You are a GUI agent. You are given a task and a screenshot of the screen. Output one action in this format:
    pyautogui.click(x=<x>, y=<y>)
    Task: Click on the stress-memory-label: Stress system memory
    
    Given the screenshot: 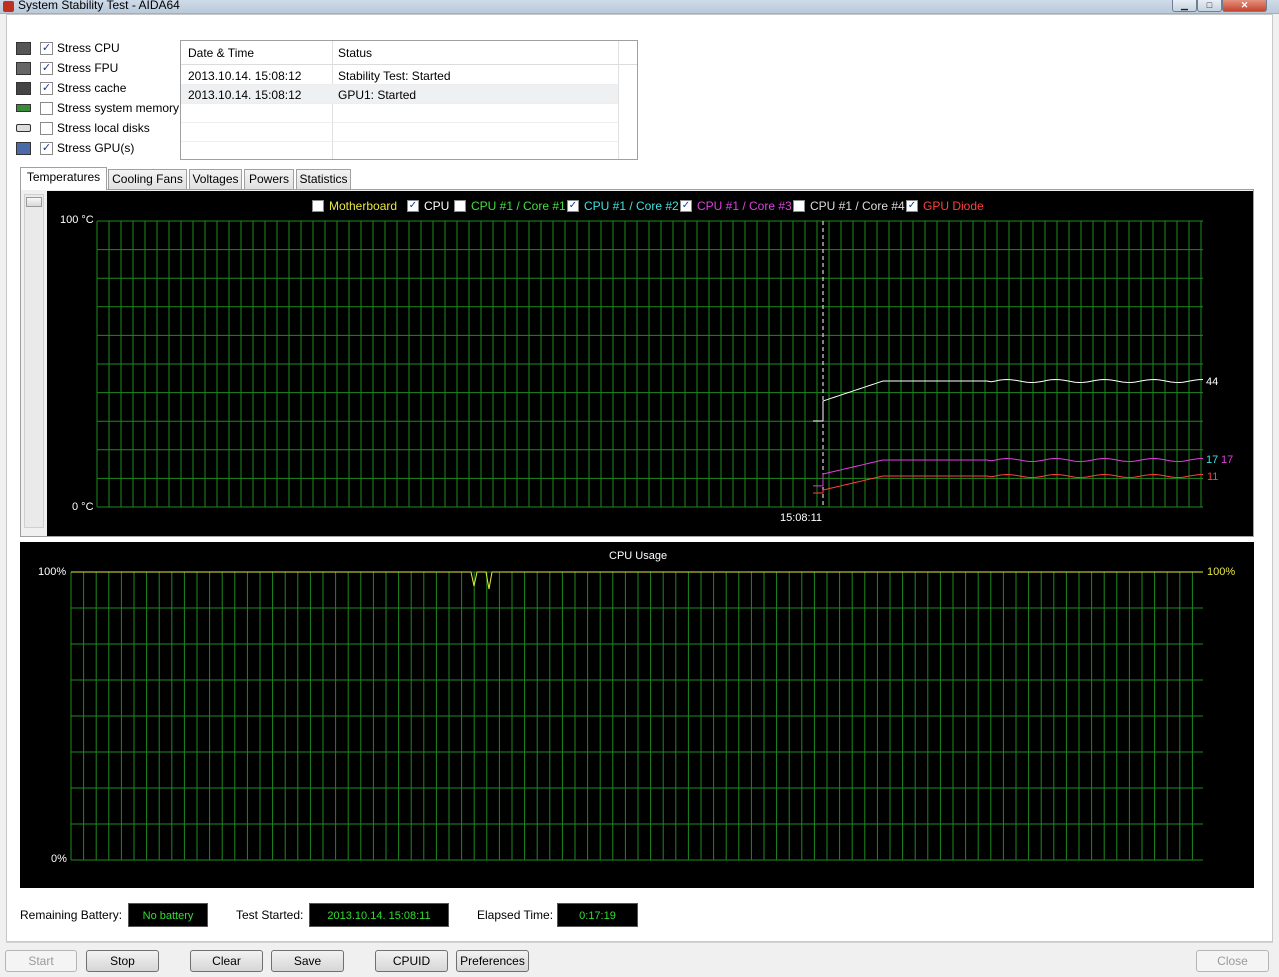 What is the action you would take?
    pyautogui.click(x=118, y=108)
    